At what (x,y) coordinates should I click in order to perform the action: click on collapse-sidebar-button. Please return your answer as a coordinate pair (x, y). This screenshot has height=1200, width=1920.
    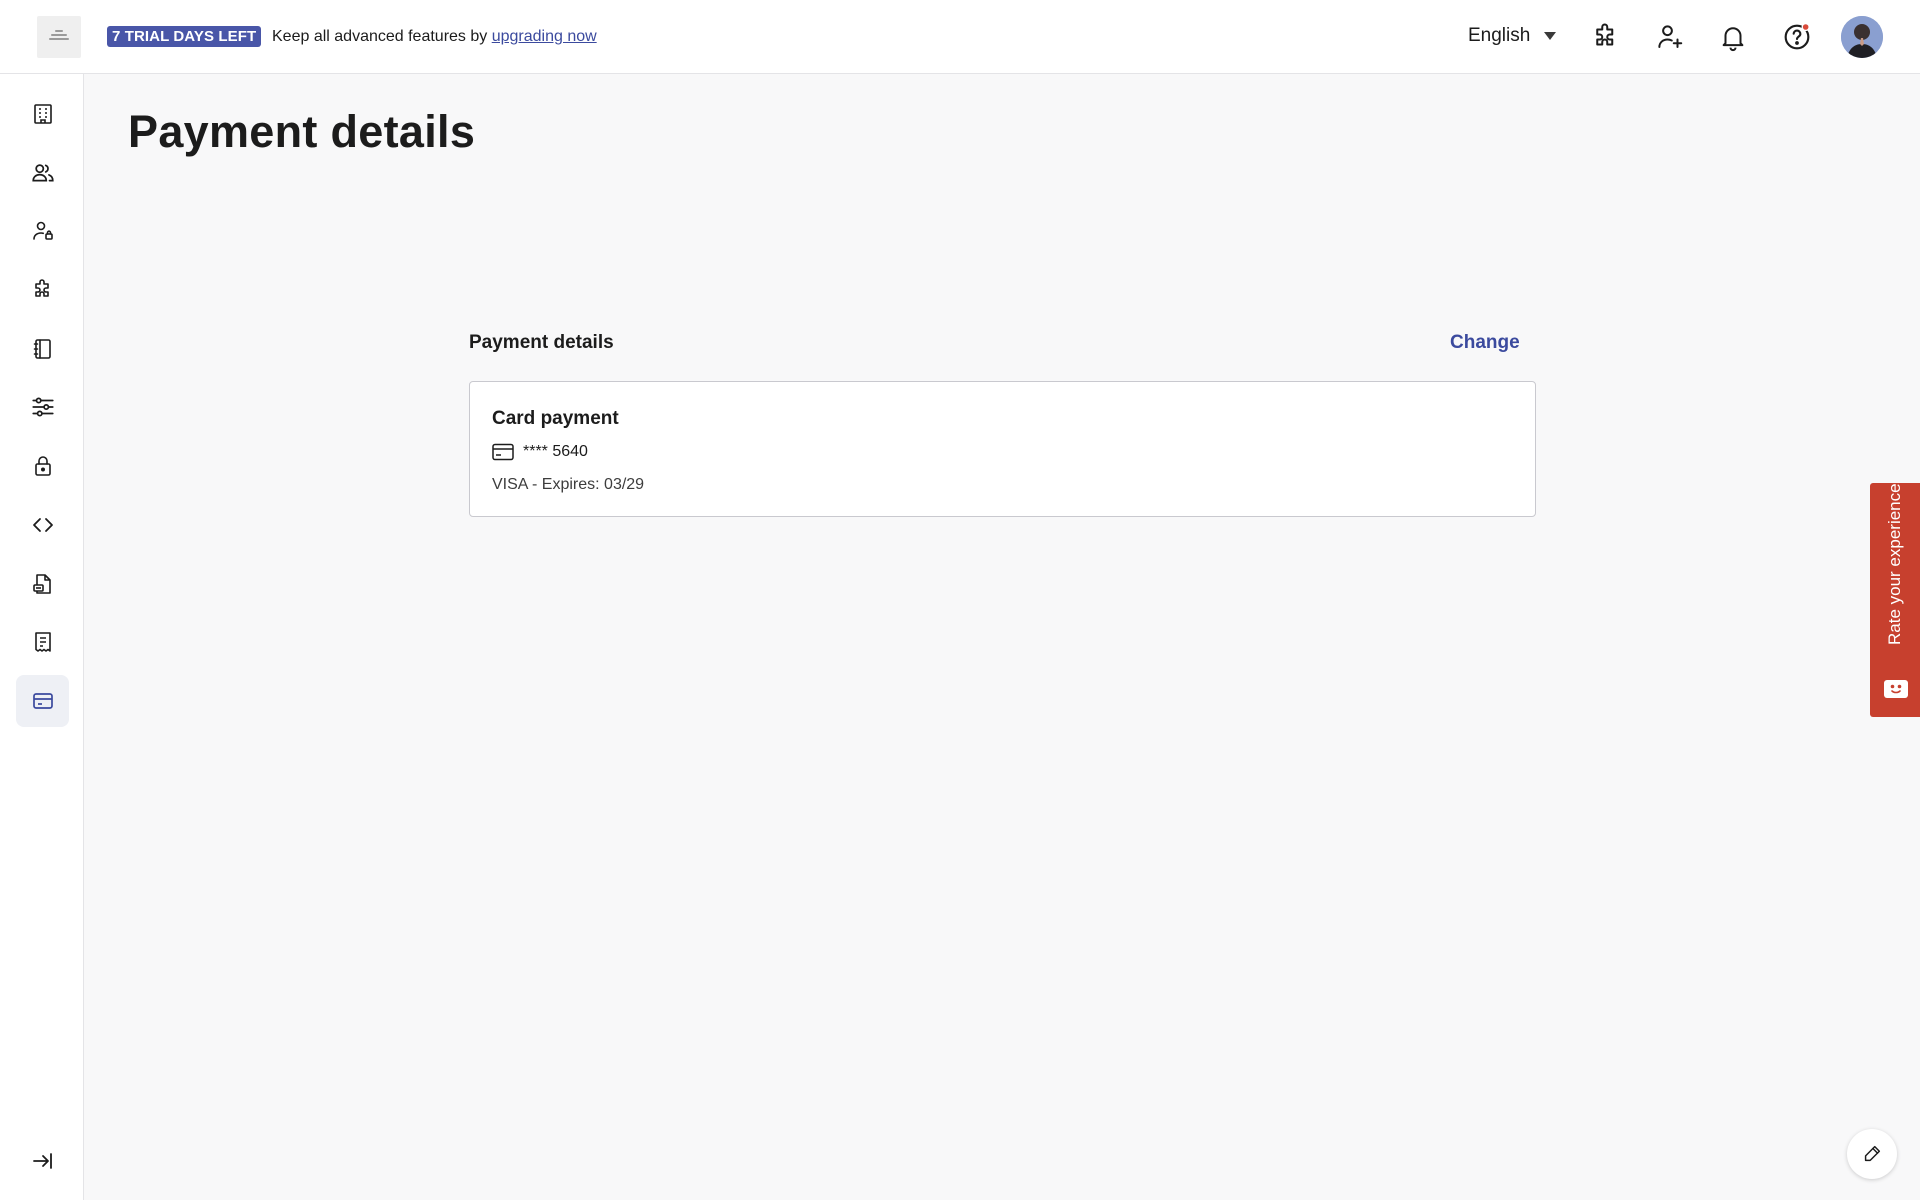
    Looking at the image, I should click on (42, 1161).